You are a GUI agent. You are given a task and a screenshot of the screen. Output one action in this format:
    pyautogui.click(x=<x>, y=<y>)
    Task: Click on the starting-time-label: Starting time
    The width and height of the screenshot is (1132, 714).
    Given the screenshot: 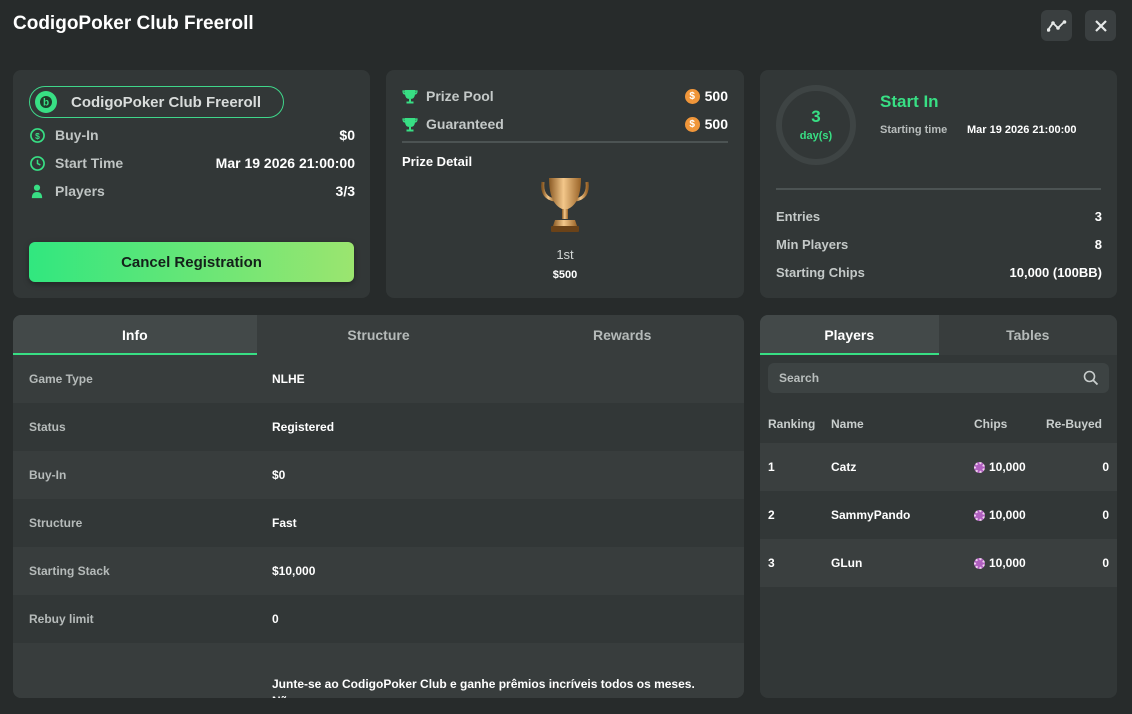 What is the action you would take?
    pyautogui.click(x=914, y=130)
    